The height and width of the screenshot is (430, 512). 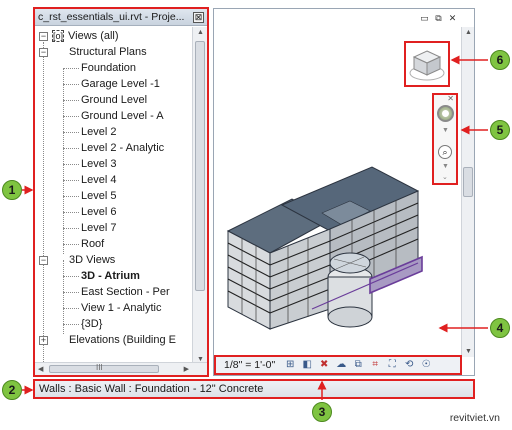 What do you see at coordinates (474, 418) in the screenshot?
I see `watermark: revitviet.vn` at bounding box center [474, 418].